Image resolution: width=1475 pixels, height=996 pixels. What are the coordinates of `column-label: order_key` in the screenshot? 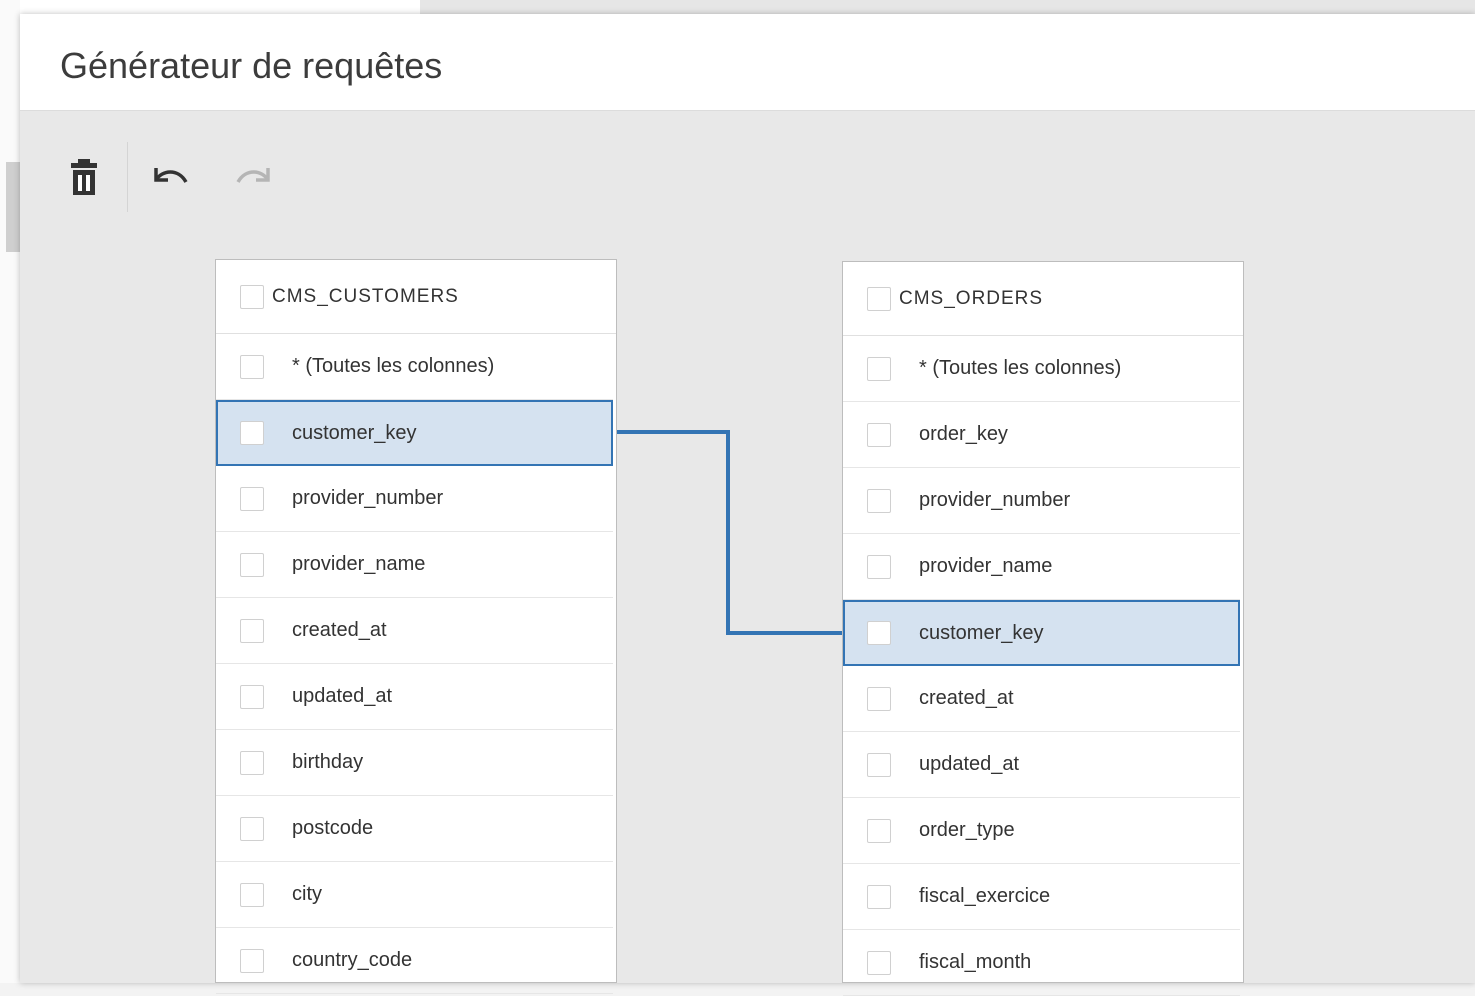 It's located at (963, 434).